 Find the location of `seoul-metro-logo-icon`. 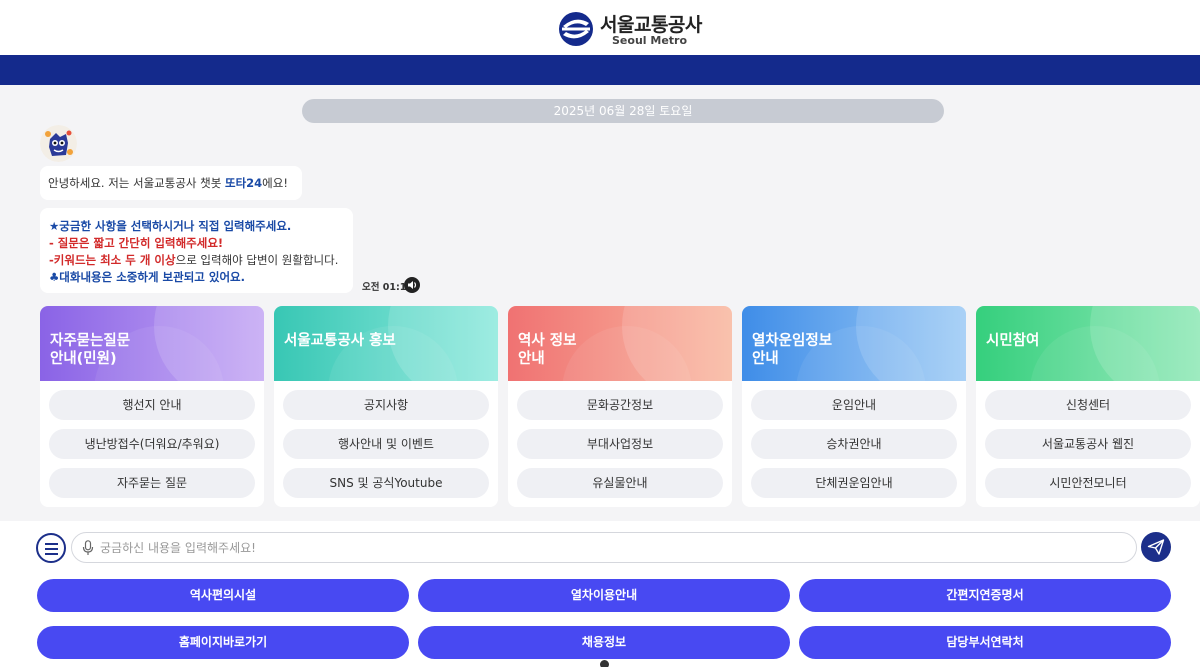

seoul-metro-logo-icon is located at coordinates (576, 29).